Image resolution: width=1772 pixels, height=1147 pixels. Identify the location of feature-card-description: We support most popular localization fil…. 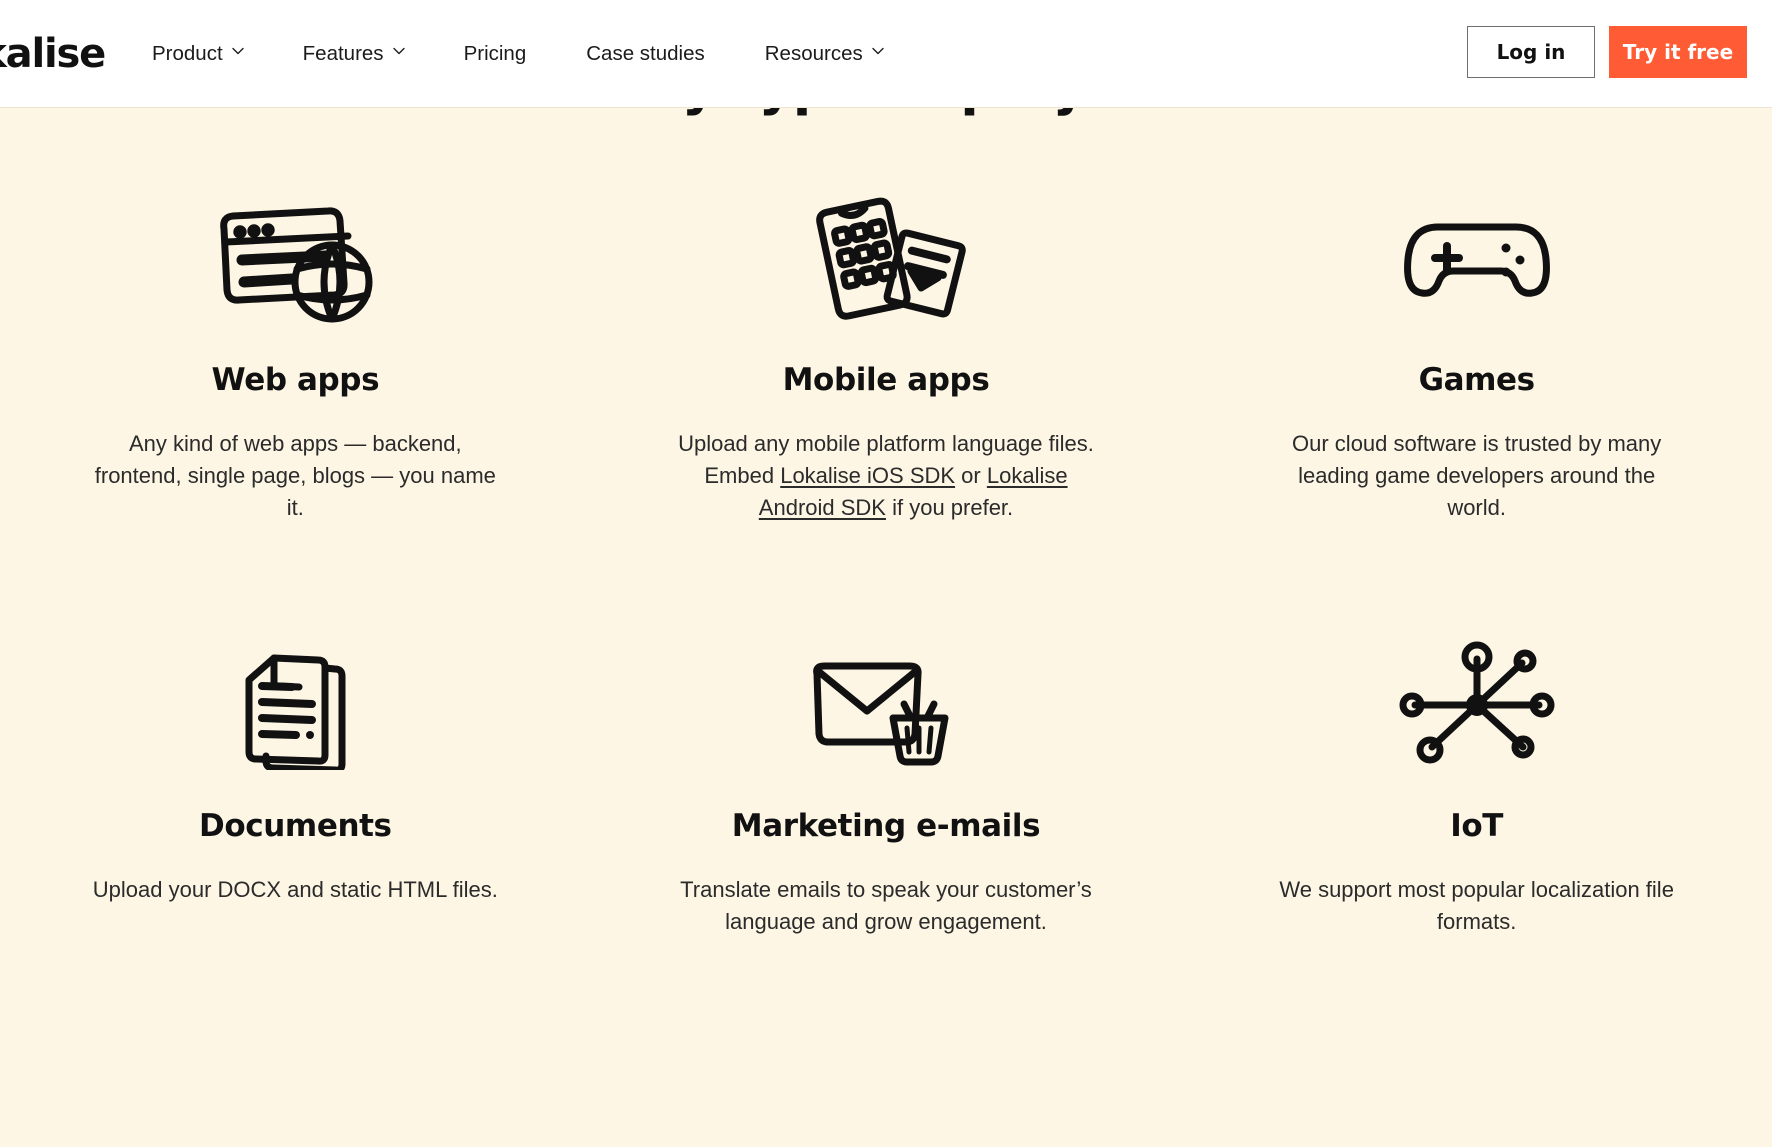
(1477, 906).